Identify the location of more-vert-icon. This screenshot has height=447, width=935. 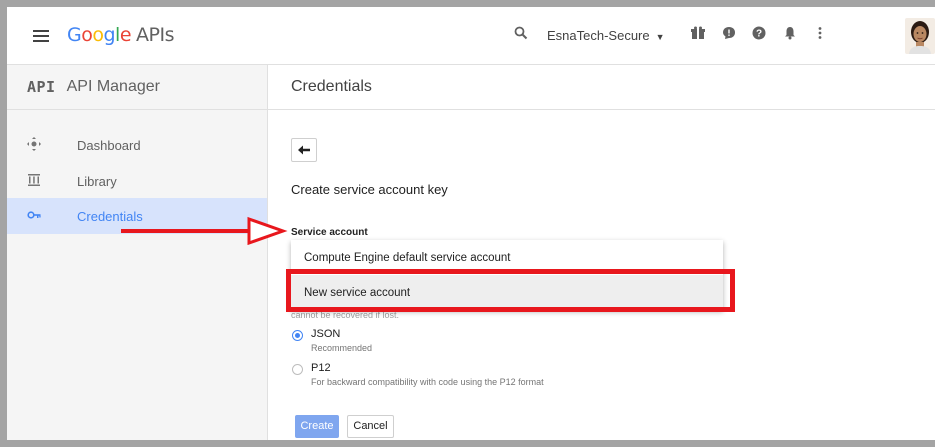
(820, 35).